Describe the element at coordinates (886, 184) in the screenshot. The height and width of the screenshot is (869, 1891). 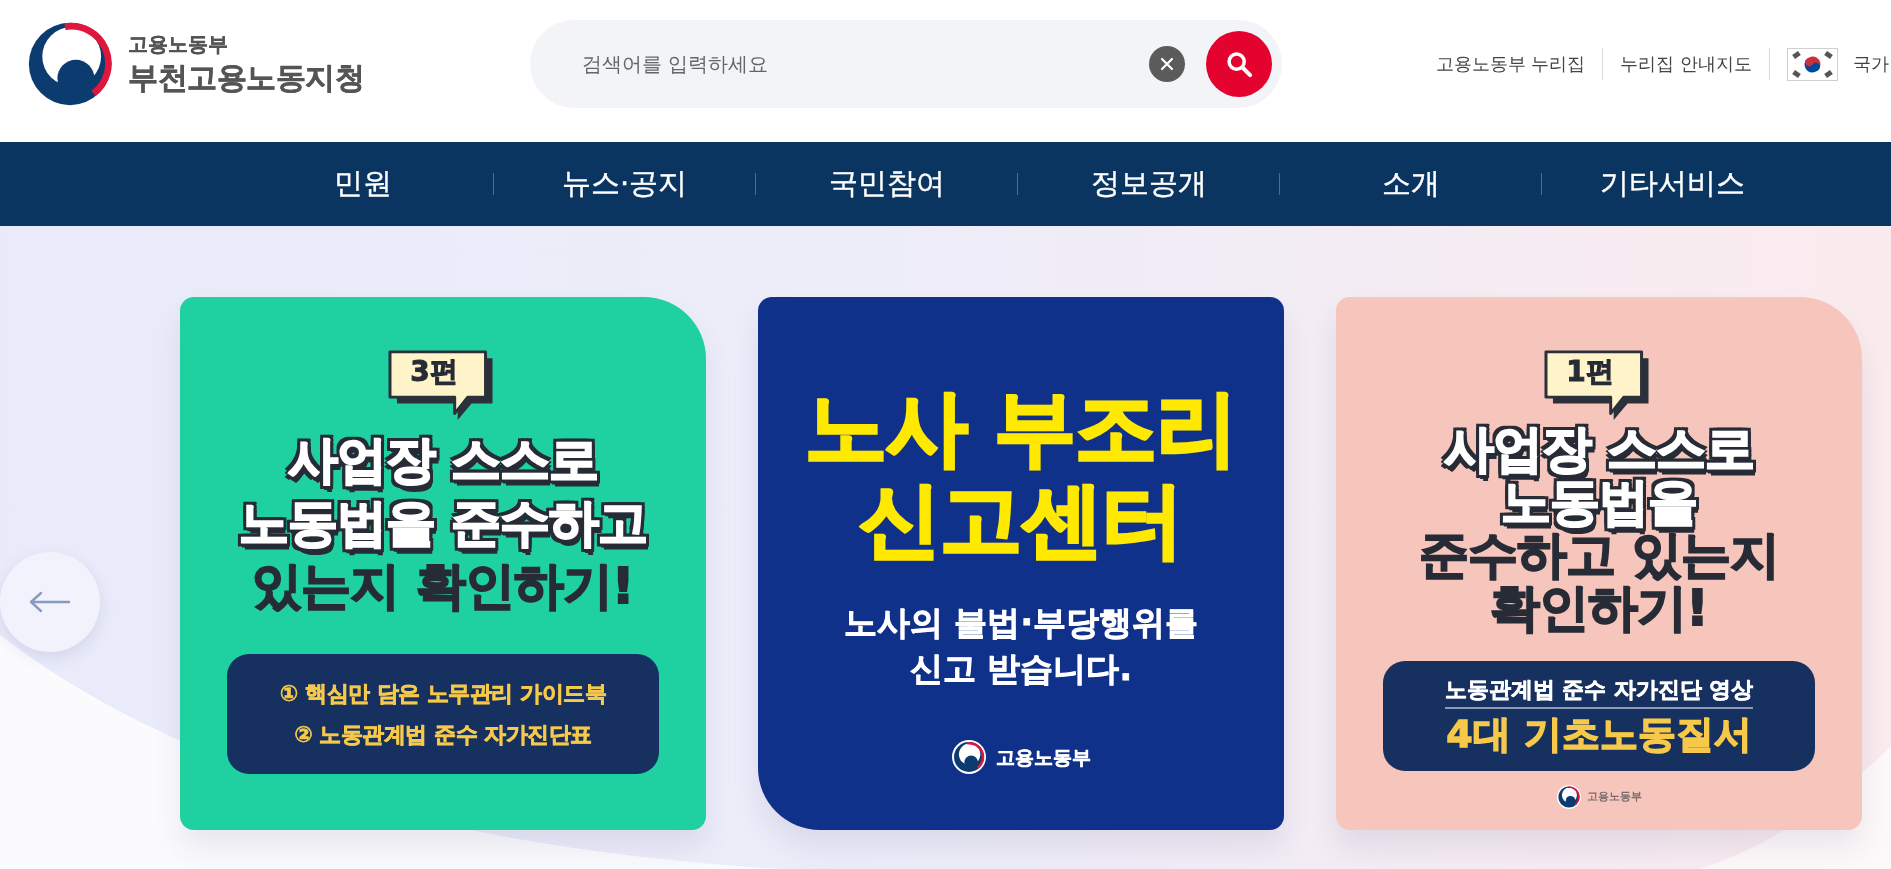
I see `menu-item: 국민참여` at that location.